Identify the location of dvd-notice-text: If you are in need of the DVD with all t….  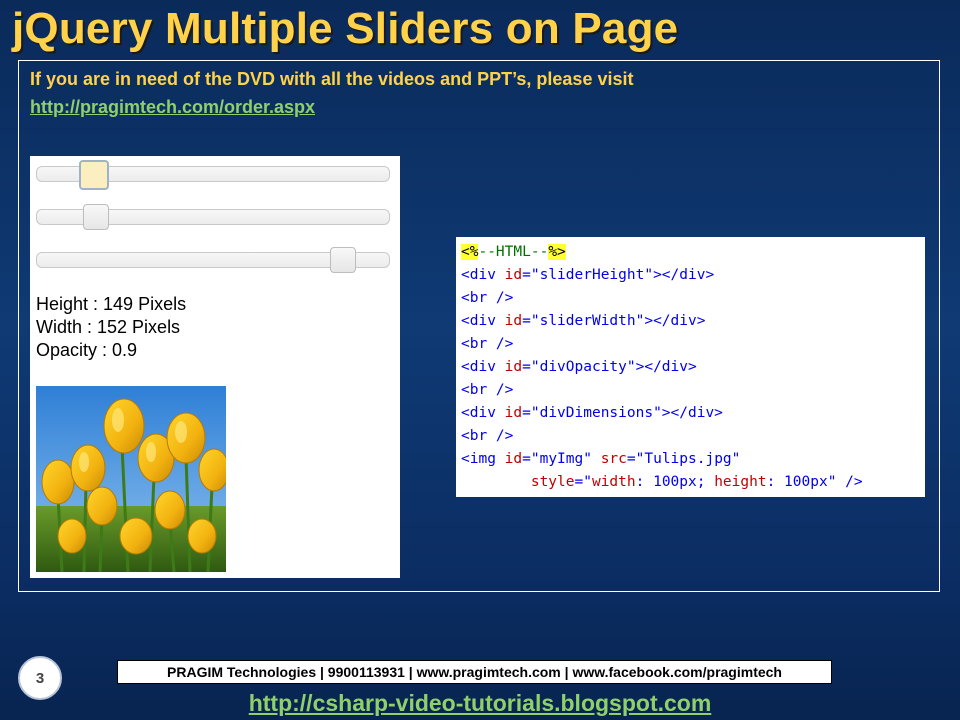
(332, 79).